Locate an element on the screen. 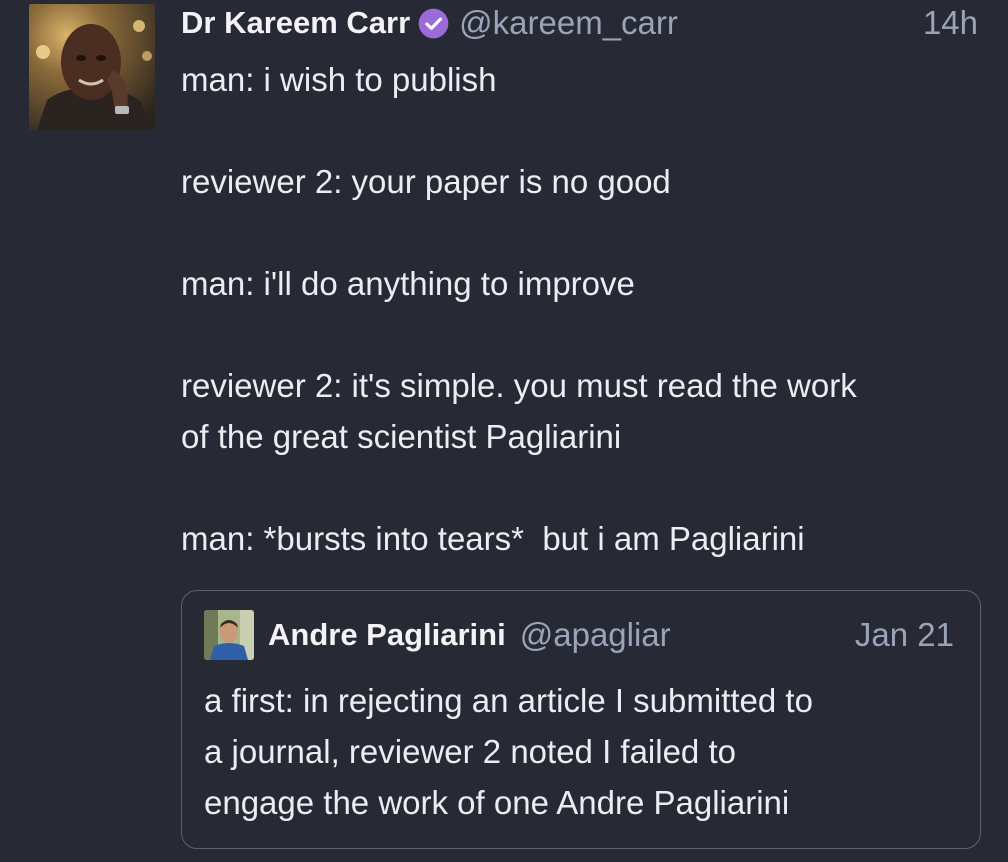  quoted-post-timestamp: Jan 21 is located at coordinates (904, 635).